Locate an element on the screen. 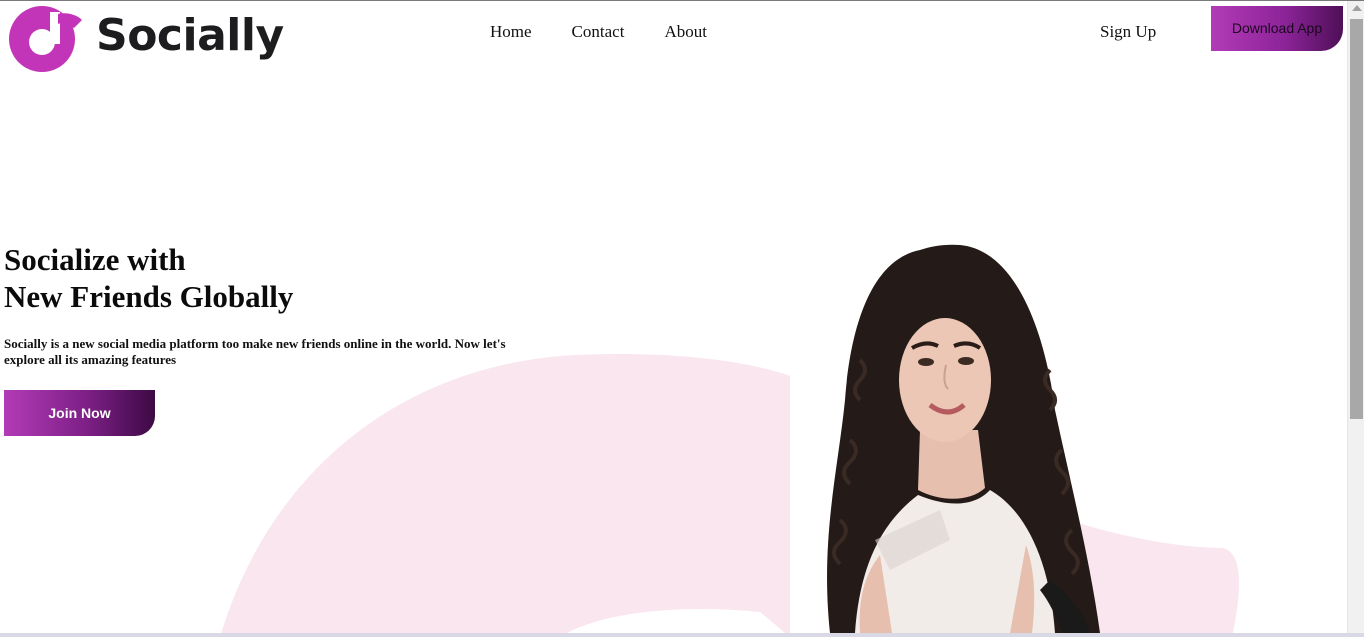 The height and width of the screenshot is (637, 1364). sign-up-link: Sign Up is located at coordinates (1128, 32).